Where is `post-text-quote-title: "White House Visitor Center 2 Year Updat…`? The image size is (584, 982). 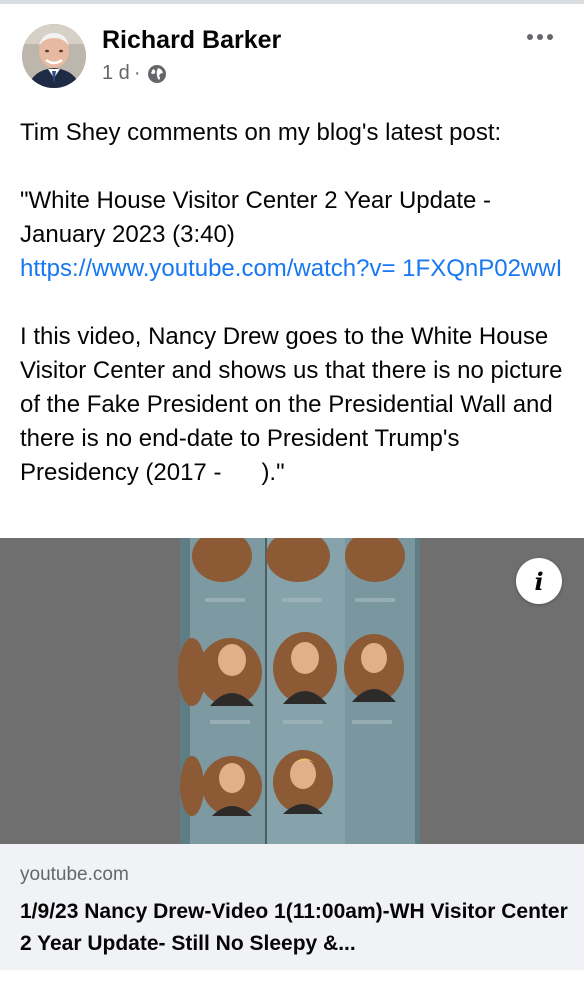
post-text-quote-title: "White House Visitor Center 2 Year Updat… is located at coordinates (259, 217).